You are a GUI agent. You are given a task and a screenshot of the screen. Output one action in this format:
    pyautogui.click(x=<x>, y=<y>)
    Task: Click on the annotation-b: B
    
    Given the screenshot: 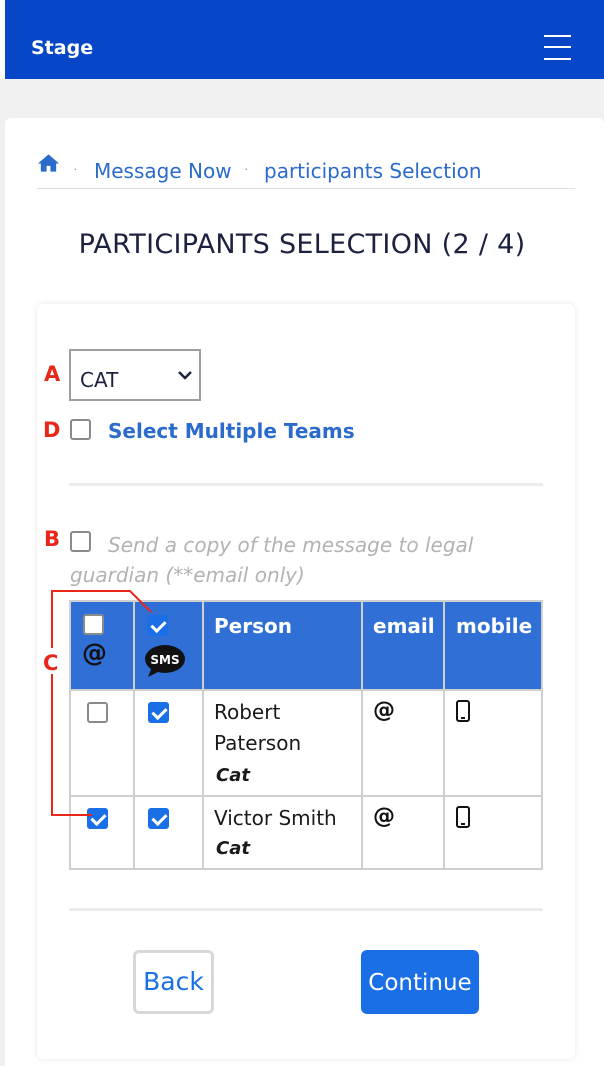 What is the action you would take?
    pyautogui.click(x=52, y=539)
    